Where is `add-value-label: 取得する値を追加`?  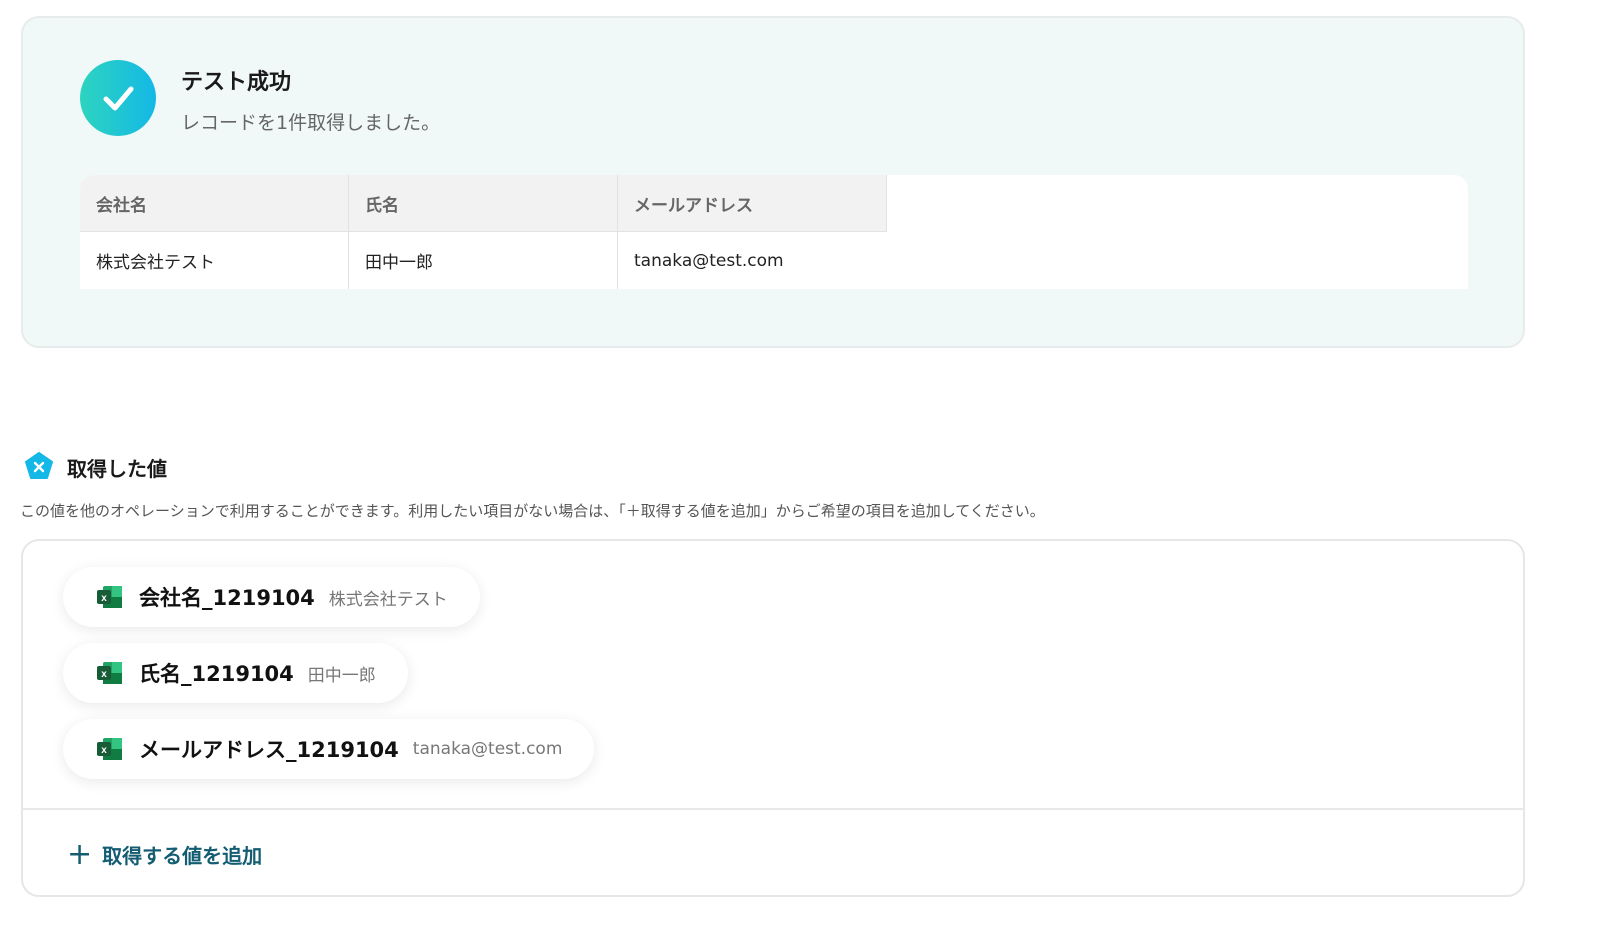
add-value-label: 取得する値を追加 is located at coordinates (182, 856).